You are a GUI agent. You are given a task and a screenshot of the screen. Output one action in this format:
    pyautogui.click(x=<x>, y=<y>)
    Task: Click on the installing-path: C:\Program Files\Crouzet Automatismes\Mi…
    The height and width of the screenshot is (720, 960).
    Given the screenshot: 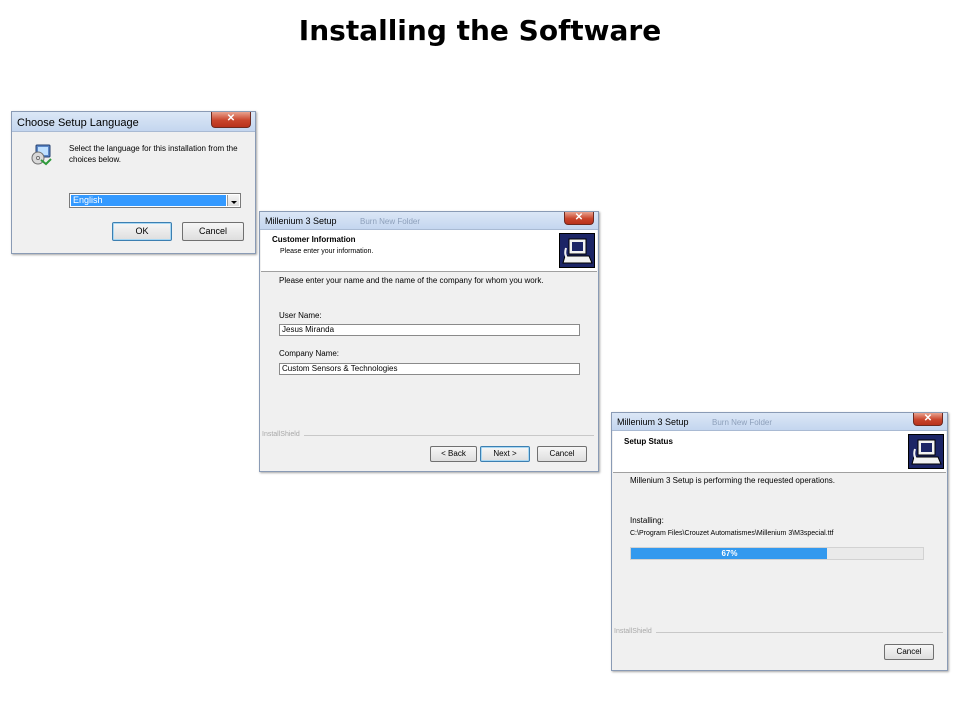 What is the action you would take?
    pyautogui.click(x=732, y=533)
    